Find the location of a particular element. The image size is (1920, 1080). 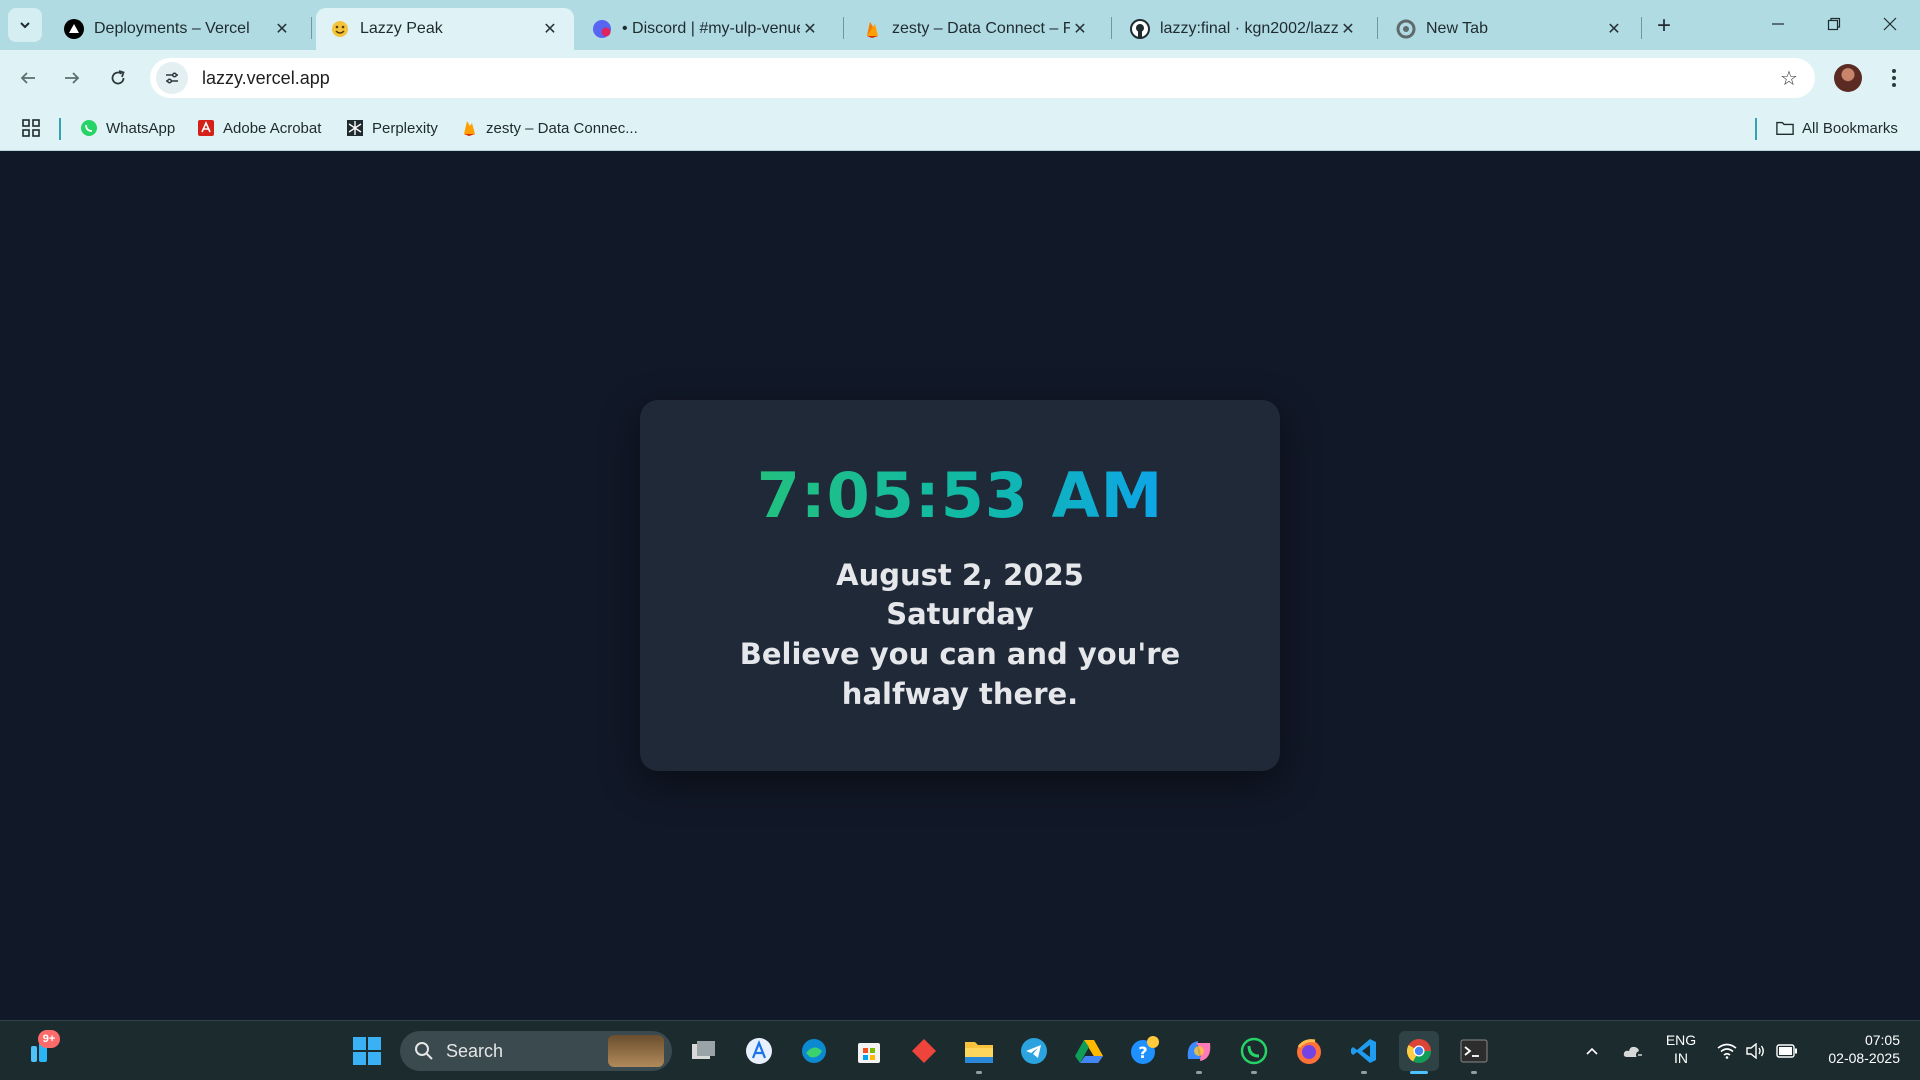

clock-date: August 2, 2025 is located at coordinates (960, 575).